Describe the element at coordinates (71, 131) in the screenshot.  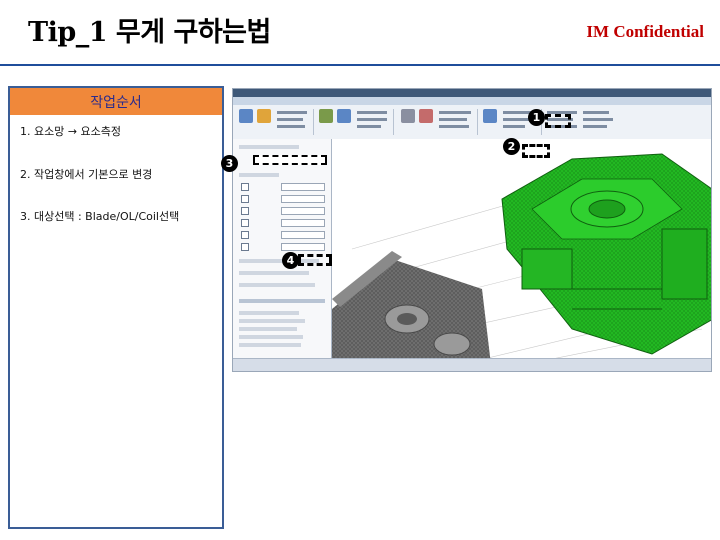
I see `step-1: 1. 요소망 → 요소측정` at that location.